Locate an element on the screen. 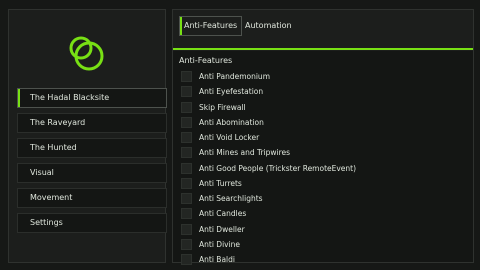  toggle-label: Anti Void Locker is located at coordinates (229, 137).